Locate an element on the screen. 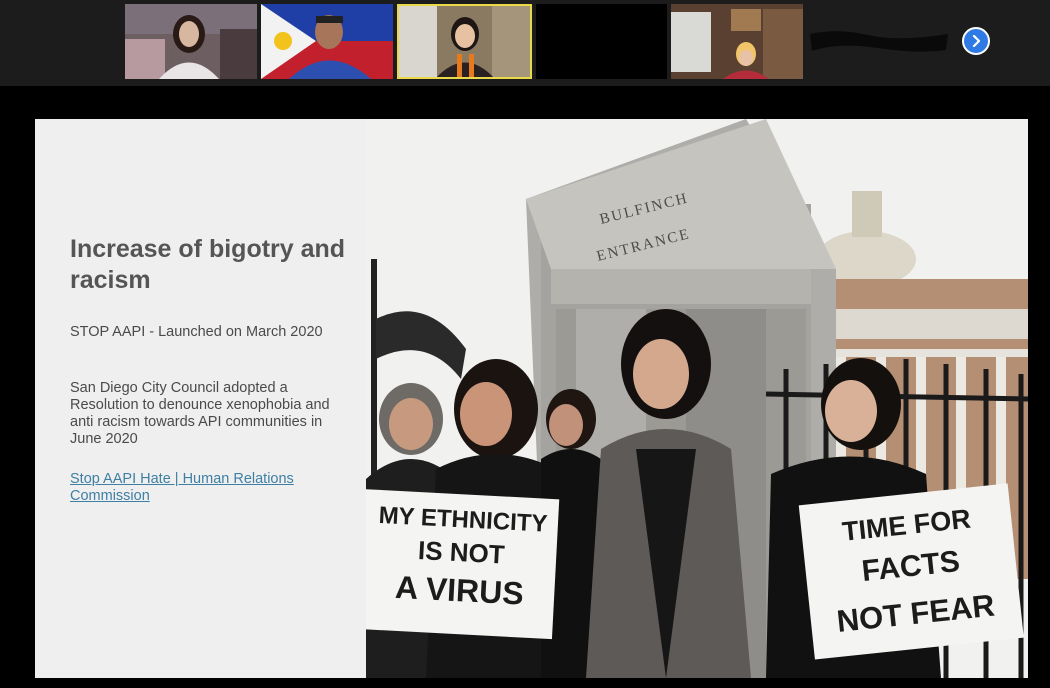 The image size is (1050, 688). sign-left-line3: A VIRUS is located at coordinates (459, 590).